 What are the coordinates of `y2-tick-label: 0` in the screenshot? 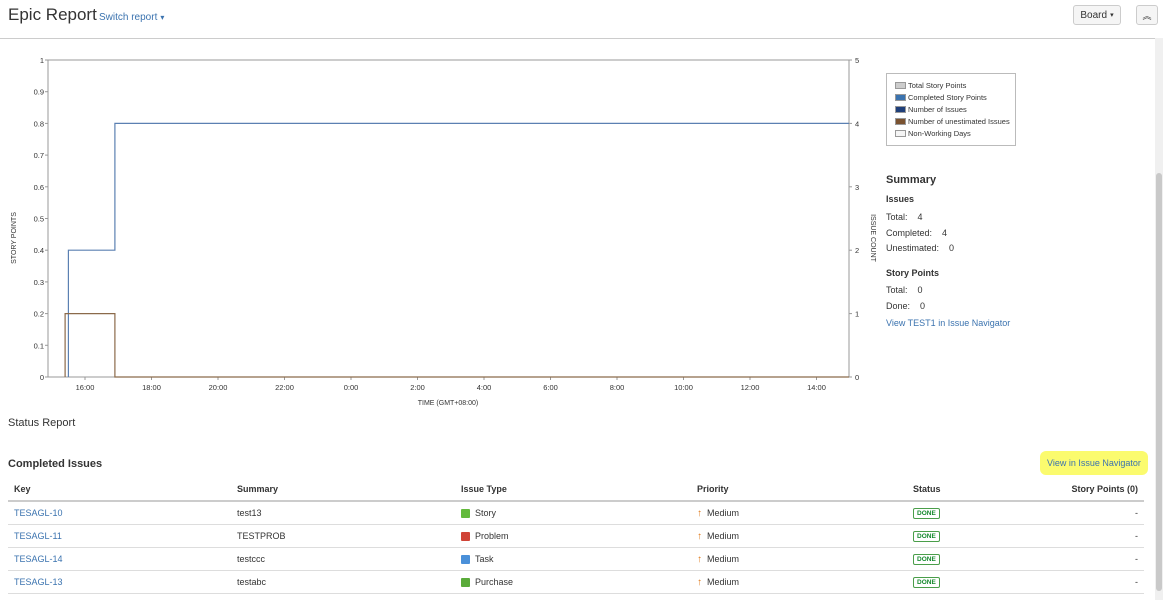 It's located at (857, 377).